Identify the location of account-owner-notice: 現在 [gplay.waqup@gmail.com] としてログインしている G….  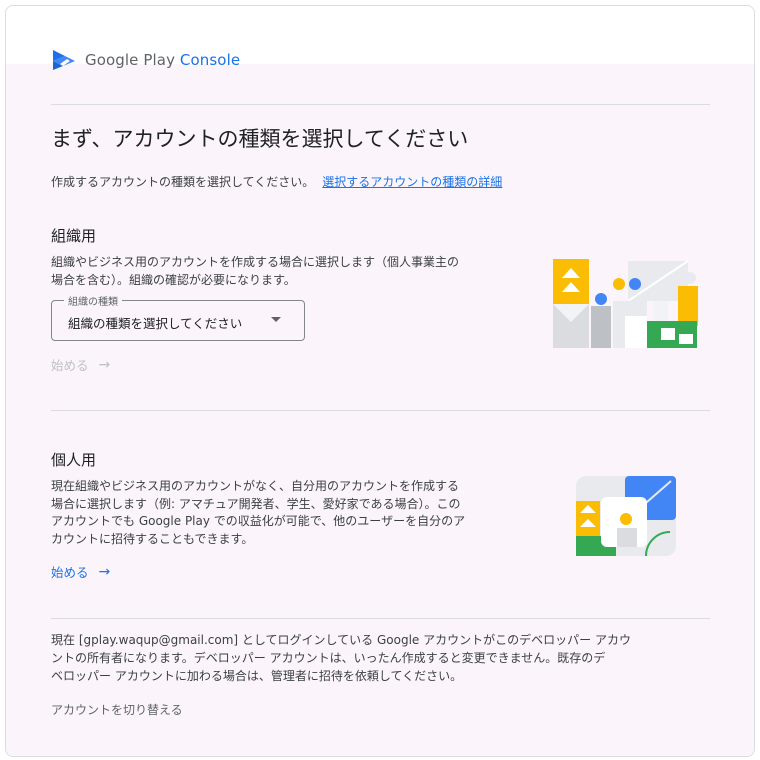
(382, 658).